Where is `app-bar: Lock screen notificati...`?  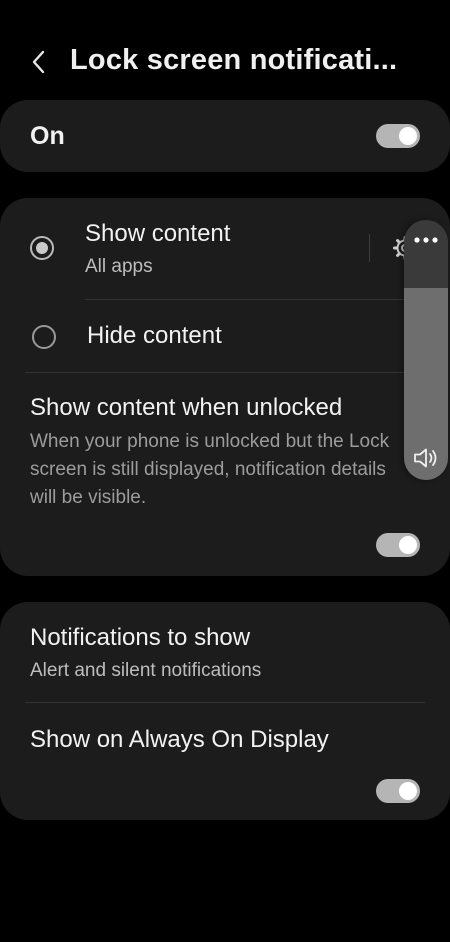 app-bar: Lock screen notificati... is located at coordinates (225, 62).